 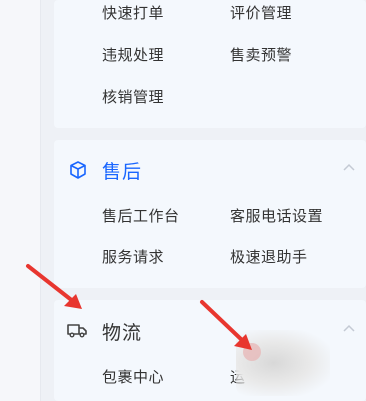 I want to click on menu-item-service-requests: 服务请求, so click(x=133, y=256).